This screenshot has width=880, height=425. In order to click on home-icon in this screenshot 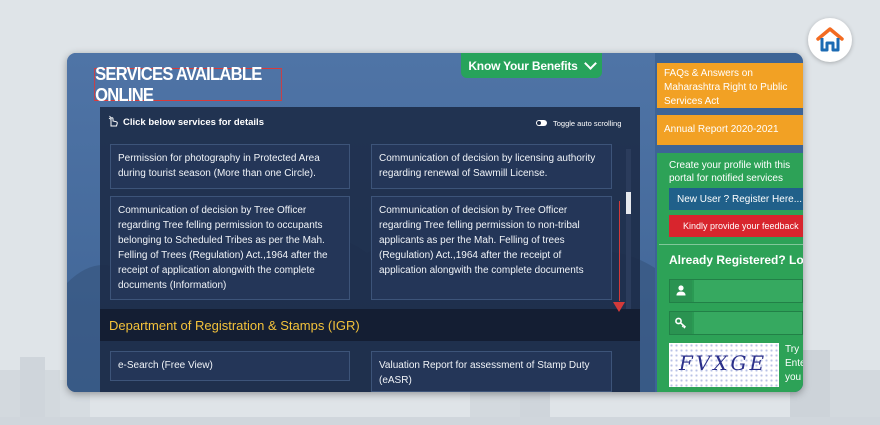, I will do `click(830, 39)`.